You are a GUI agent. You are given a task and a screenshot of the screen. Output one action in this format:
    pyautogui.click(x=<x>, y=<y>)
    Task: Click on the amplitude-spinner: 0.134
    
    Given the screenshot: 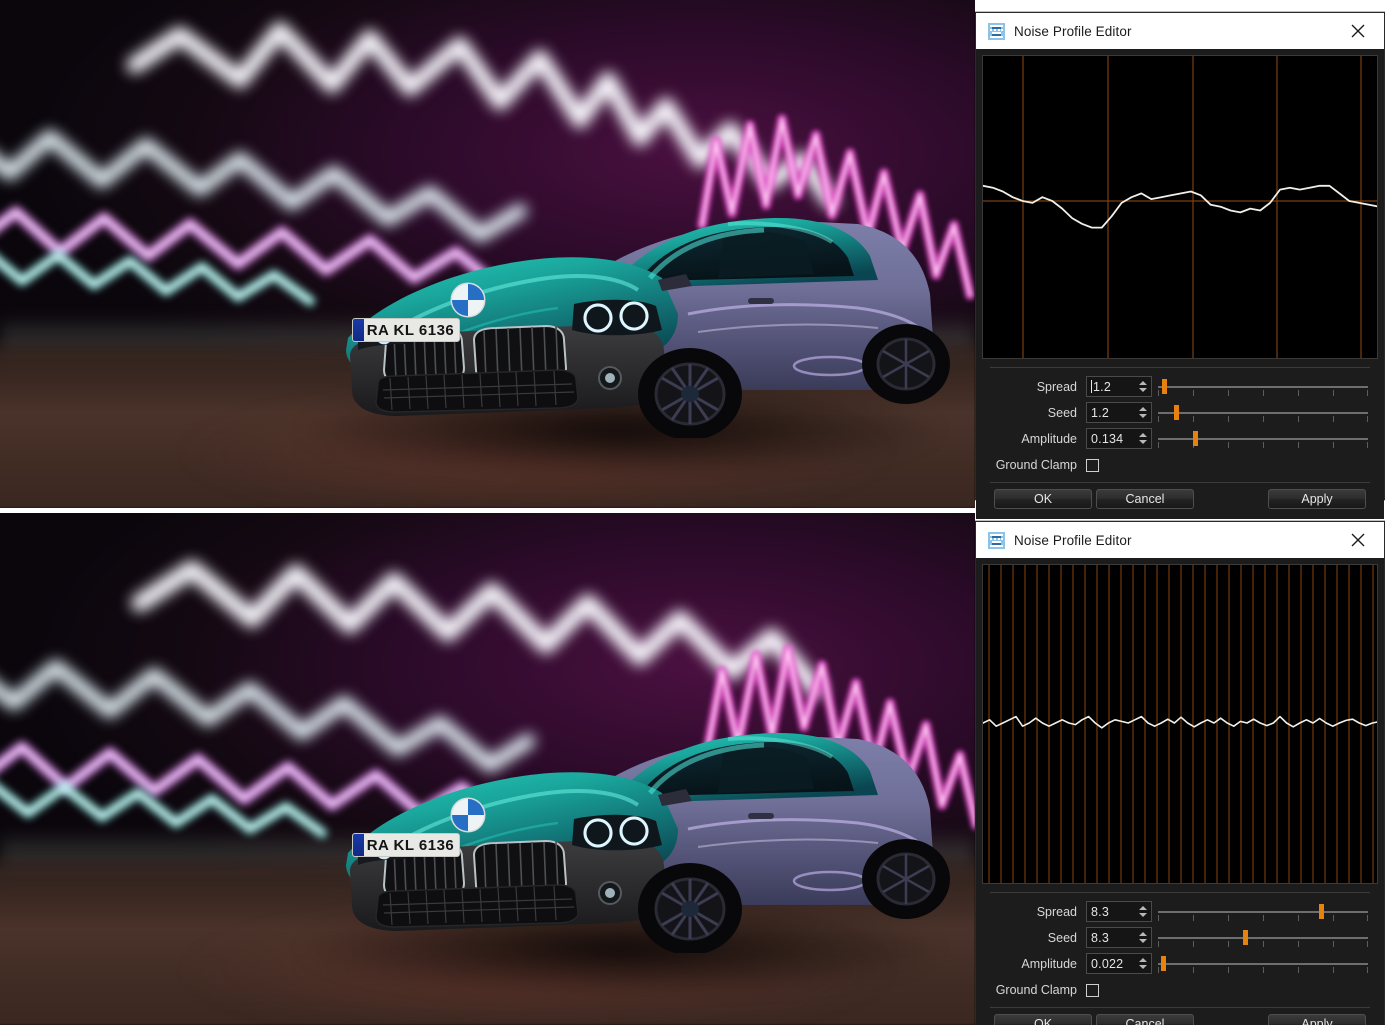 What is the action you would take?
    pyautogui.click(x=1119, y=438)
    